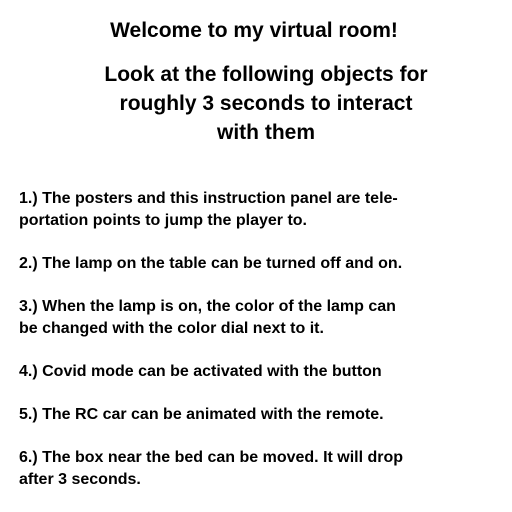 The image size is (512, 512). What do you see at coordinates (163, 220) in the screenshot?
I see `instruction-line: portation points to jump the player to.` at bounding box center [163, 220].